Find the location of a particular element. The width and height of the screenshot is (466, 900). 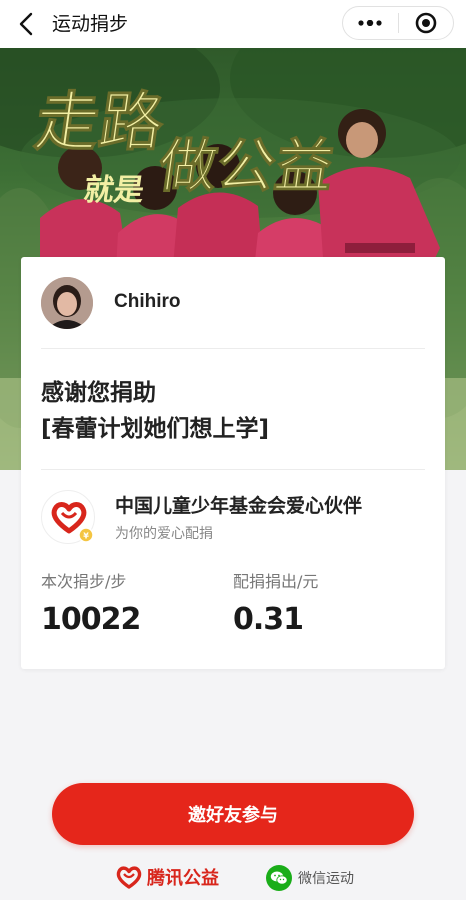

chevron-left-icon is located at coordinates (26, 24).